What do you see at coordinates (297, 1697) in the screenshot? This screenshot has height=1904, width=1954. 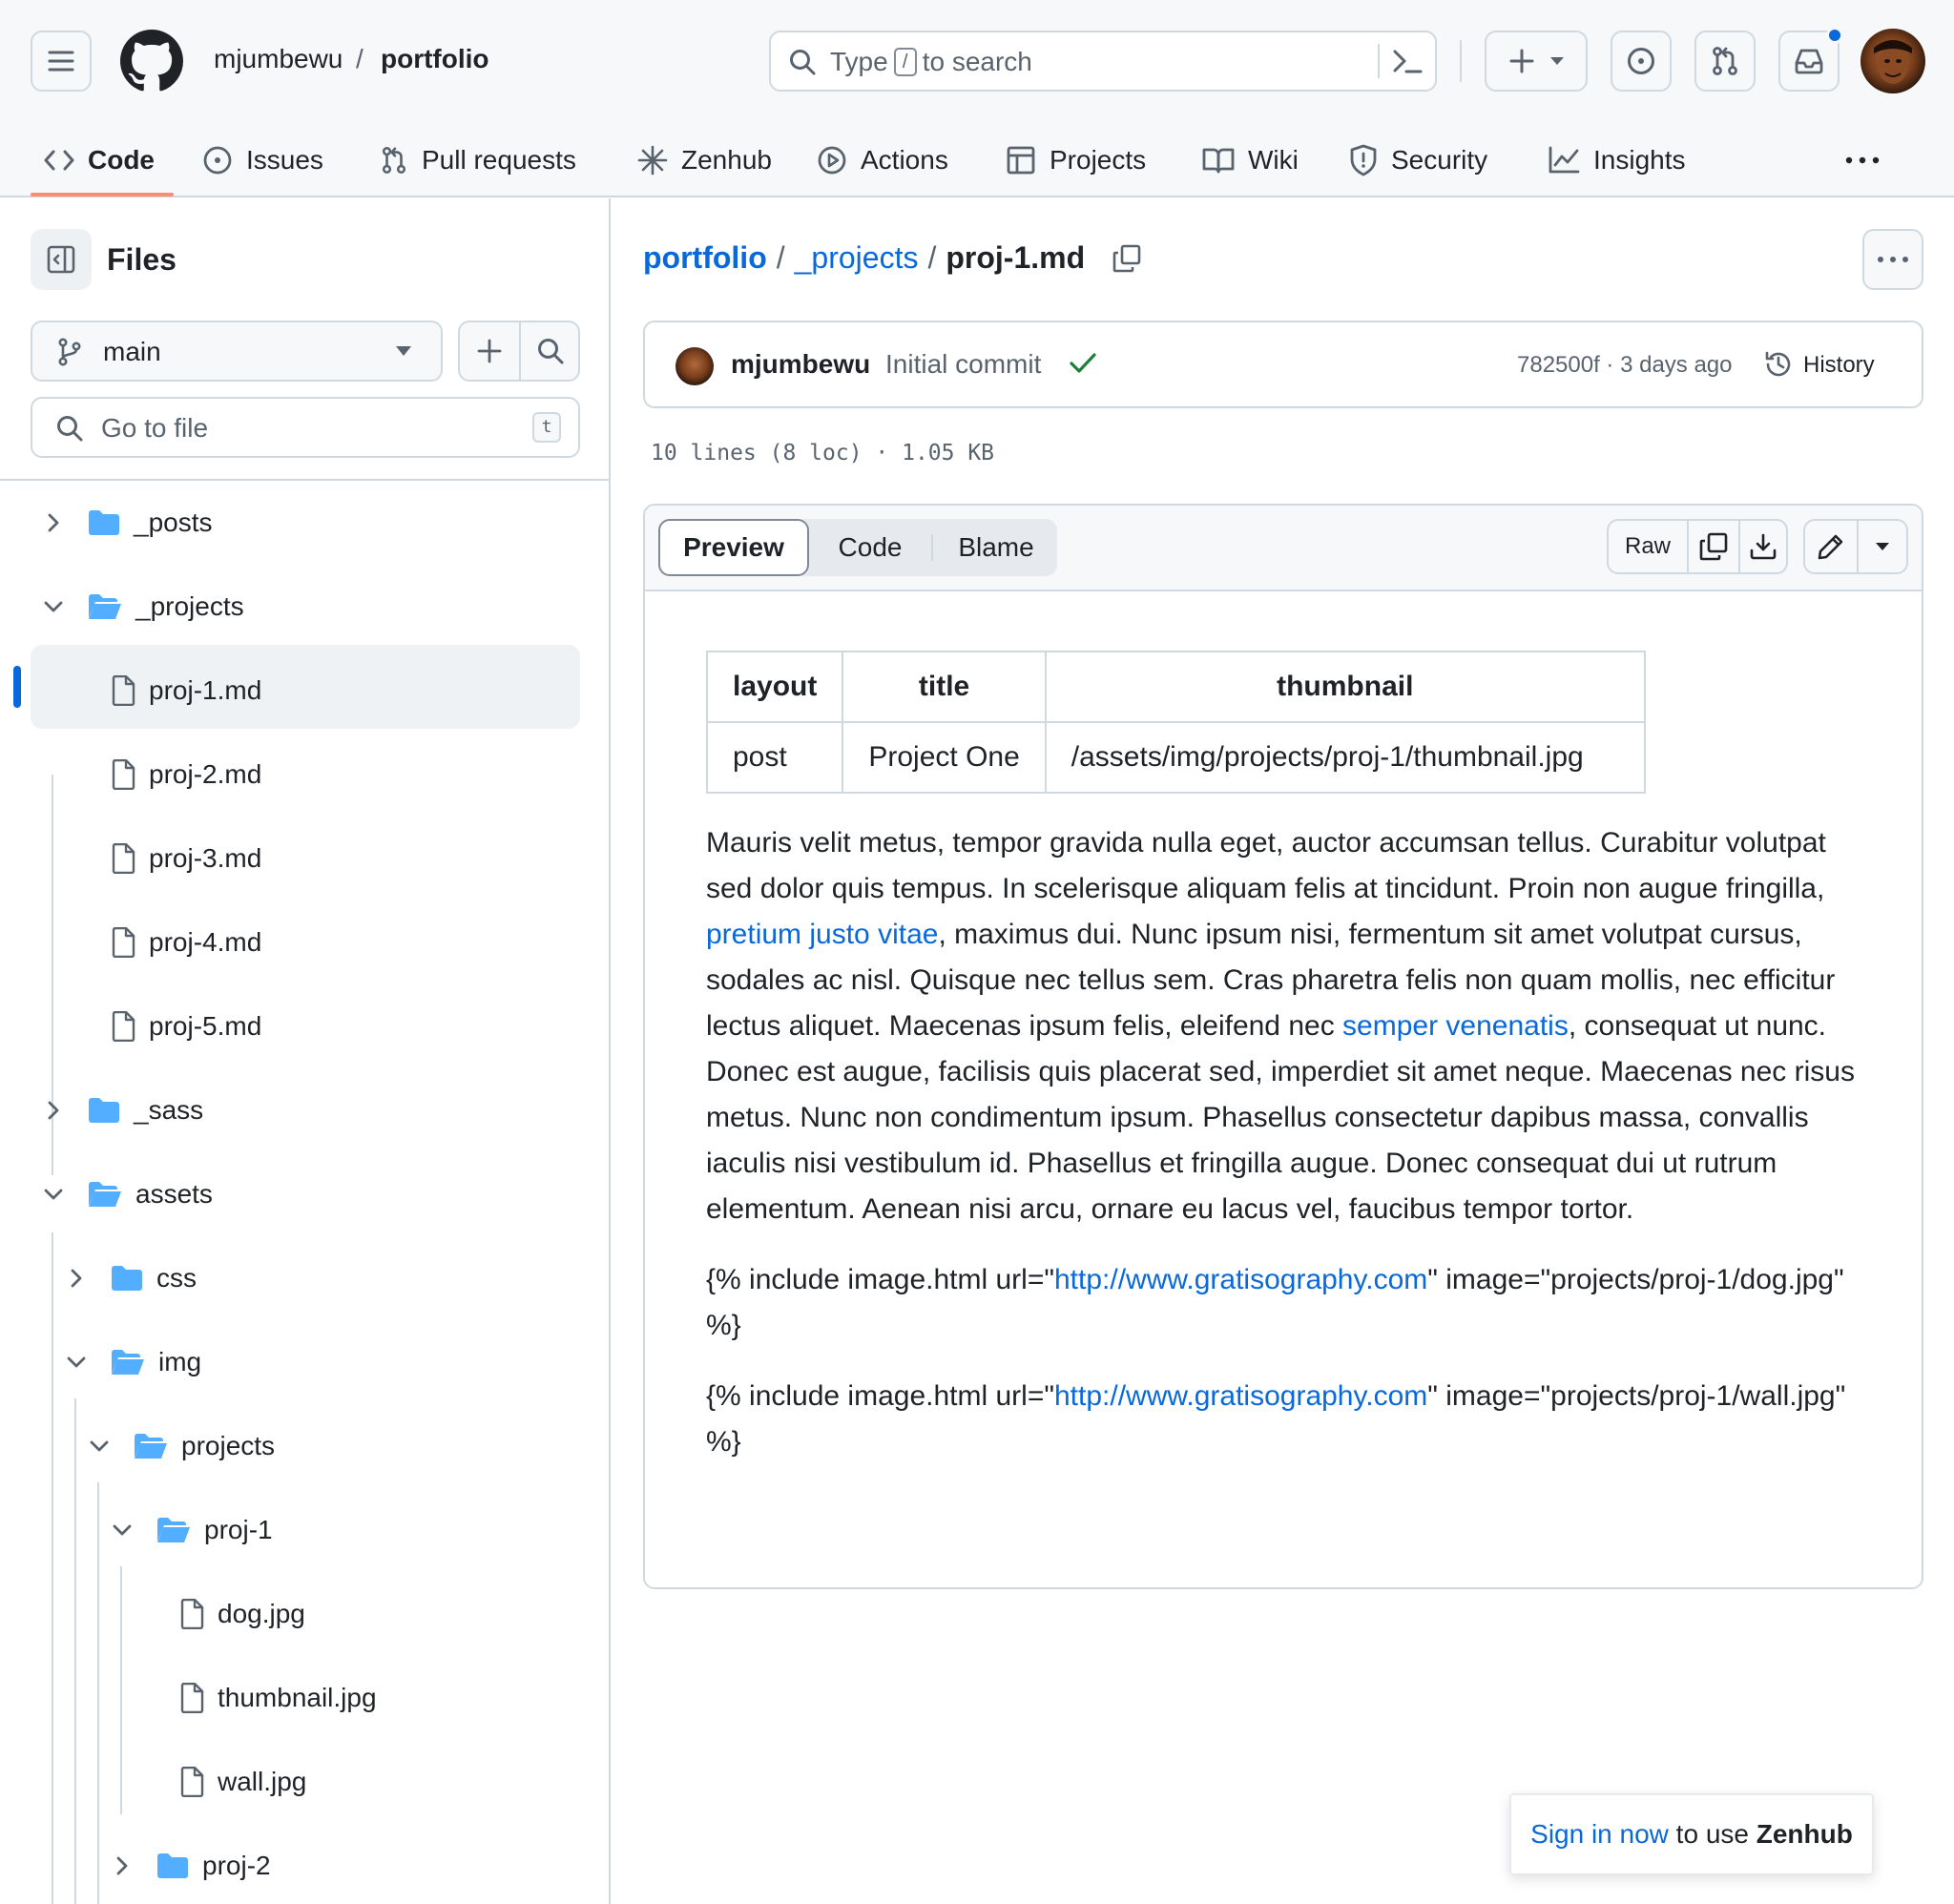 I see `tree-item-label: thumbnail.jpg` at bounding box center [297, 1697].